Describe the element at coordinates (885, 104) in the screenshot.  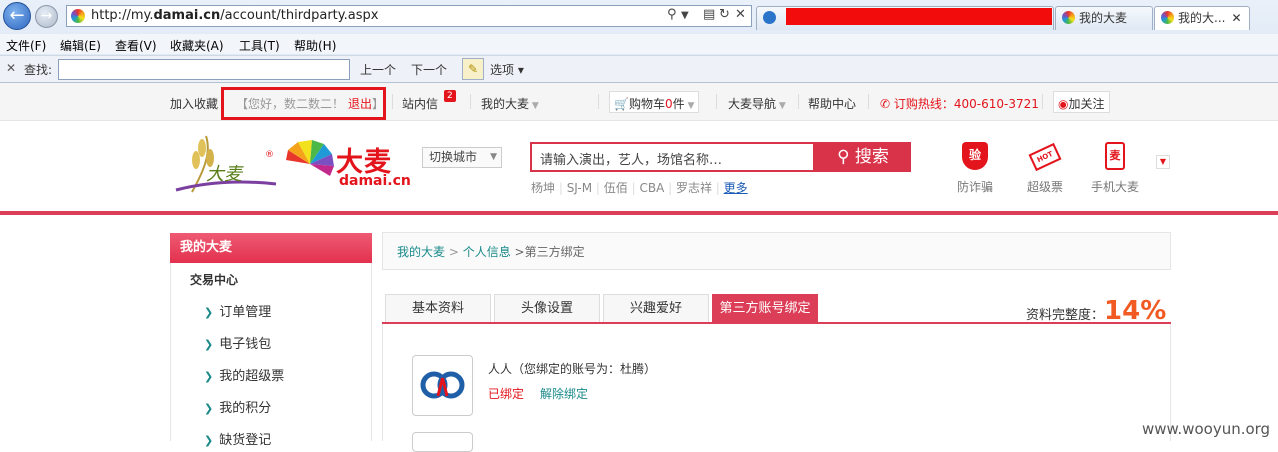
I see `phone-icon: ✆` at that location.